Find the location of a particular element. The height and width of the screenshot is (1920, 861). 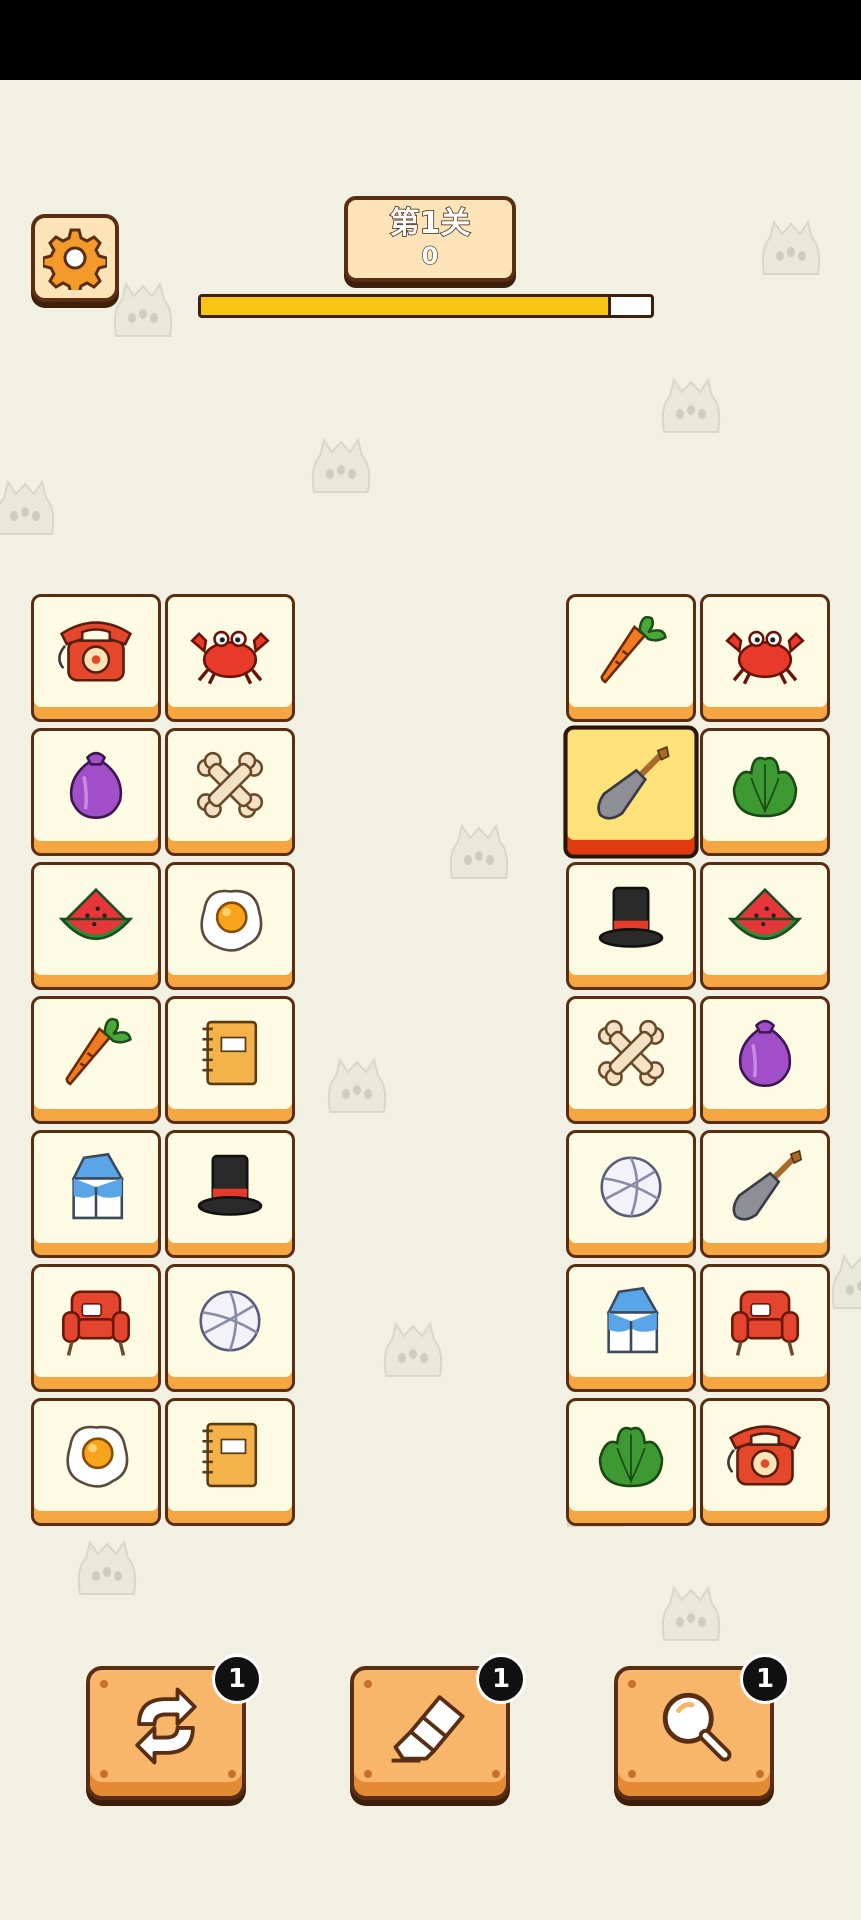

gear-icon is located at coordinates (75, 259).